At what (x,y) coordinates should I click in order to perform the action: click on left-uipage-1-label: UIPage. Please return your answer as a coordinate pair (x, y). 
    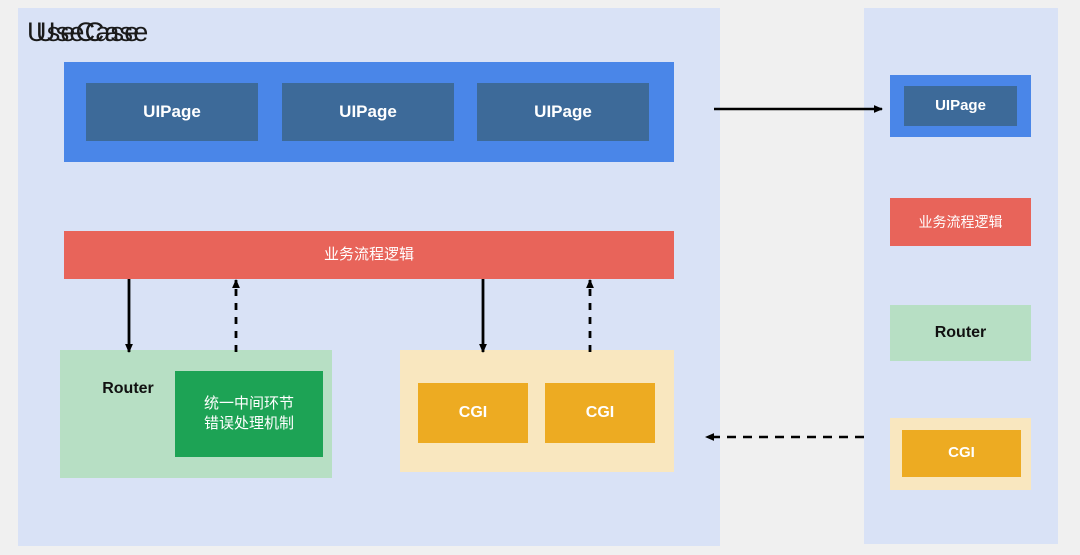
    Looking at the image, I should click on (172, 111).